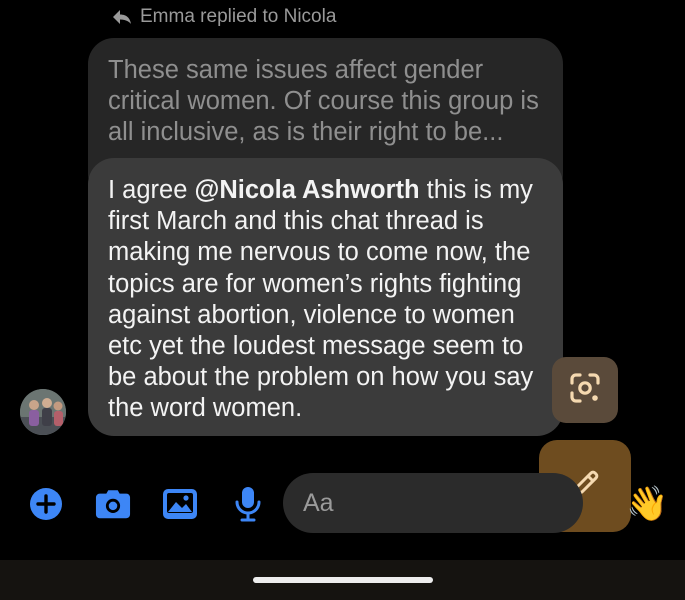 Image resolution: width=685 pixels, height=600 pixels. I want to click on home-indicator, so click(343, 580).